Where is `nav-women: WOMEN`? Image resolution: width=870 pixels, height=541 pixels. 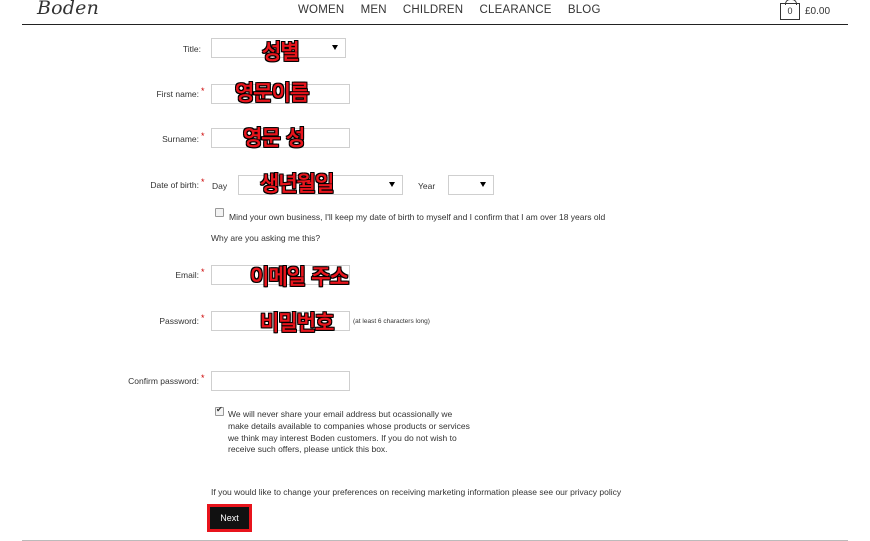
nav-women: WOMEN is located at coordinates (321, 10).